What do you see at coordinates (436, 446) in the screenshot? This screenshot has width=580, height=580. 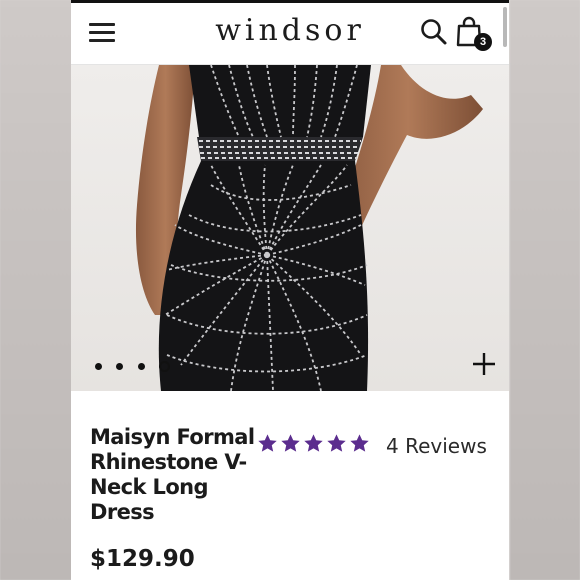 I see `reviews-link: 4 Reviews` at bounding box center [436, 446].